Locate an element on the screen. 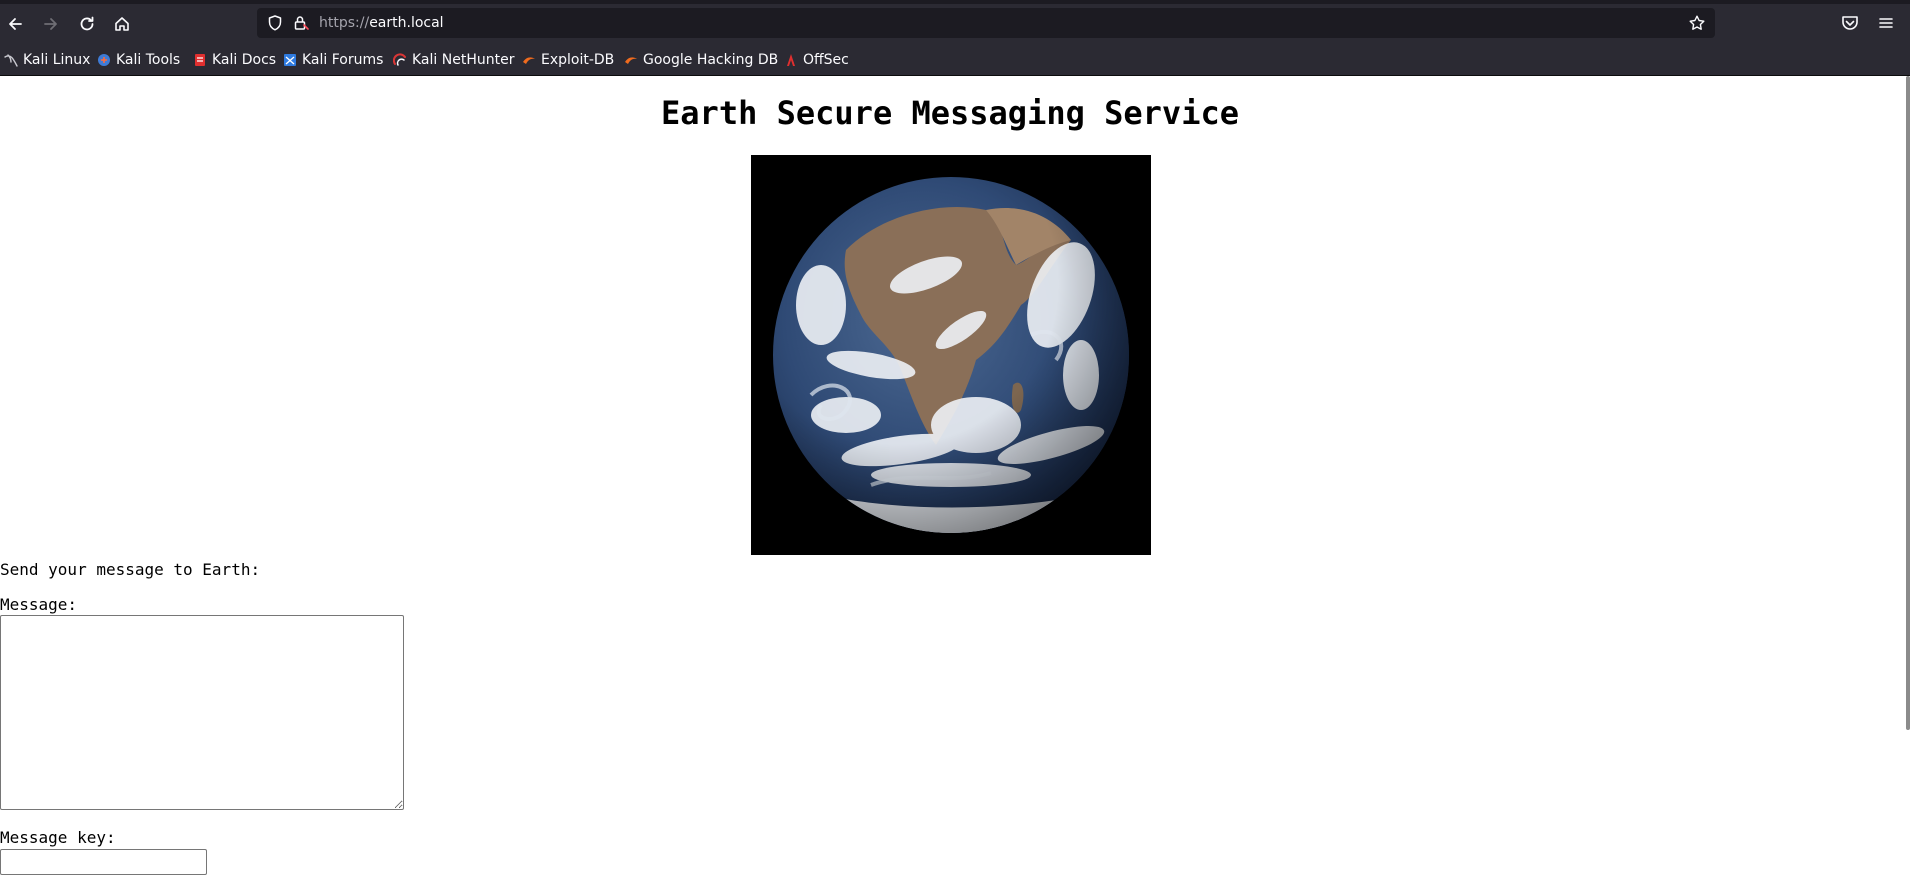 This screenshot has width=1910, height=875. bookmark-label: Kali NetHunter is located at coordinates (463, 60).